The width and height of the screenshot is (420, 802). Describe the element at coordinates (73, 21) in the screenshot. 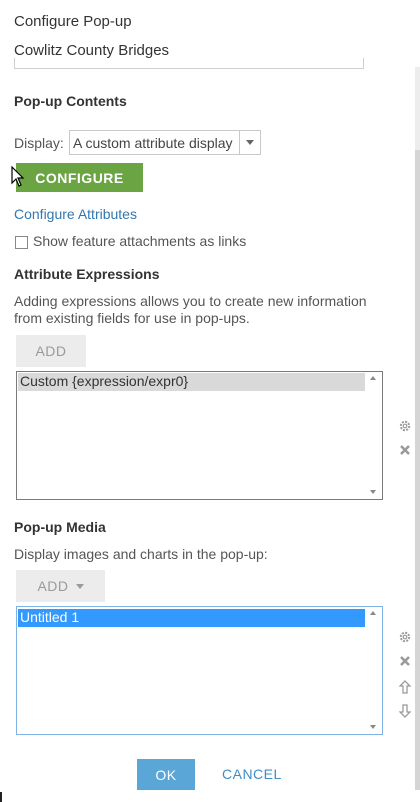

I see `panel-title: Configure Pop-up` at that location.